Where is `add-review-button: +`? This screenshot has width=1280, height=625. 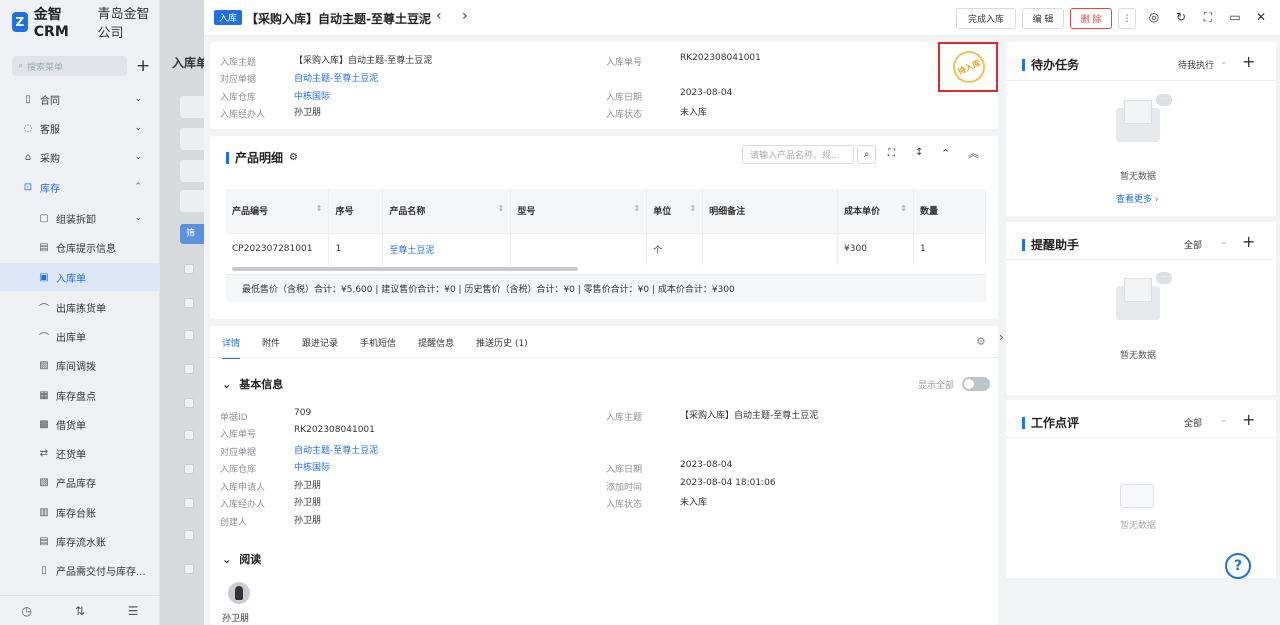 add-review-button: + is located at coordinates (1248, 419).